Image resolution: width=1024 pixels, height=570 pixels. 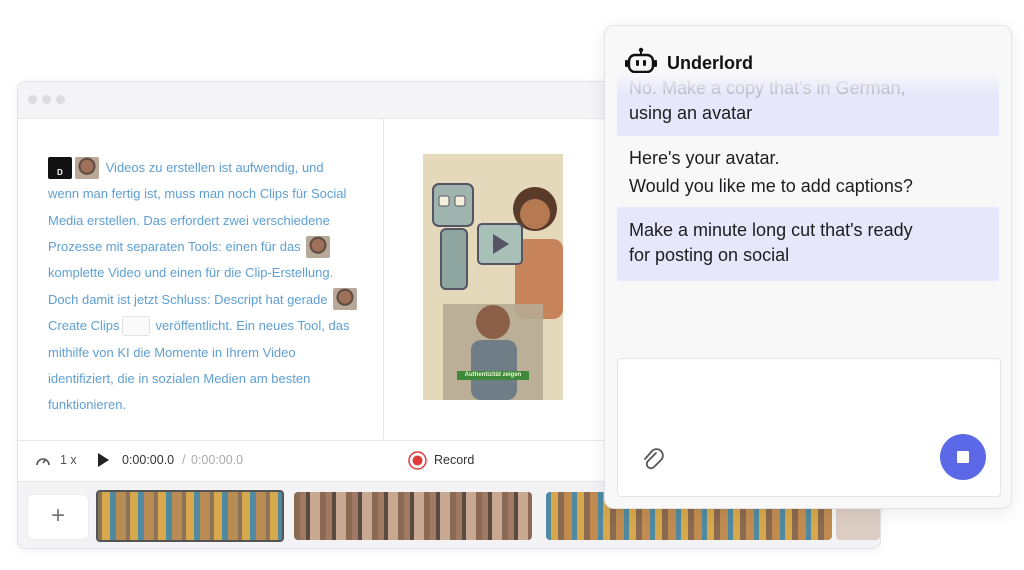 What do you see at coordinates (60, 170) in the screenshot?
I see `descript-logo-thumbnail` at bounding box center [60, 170].